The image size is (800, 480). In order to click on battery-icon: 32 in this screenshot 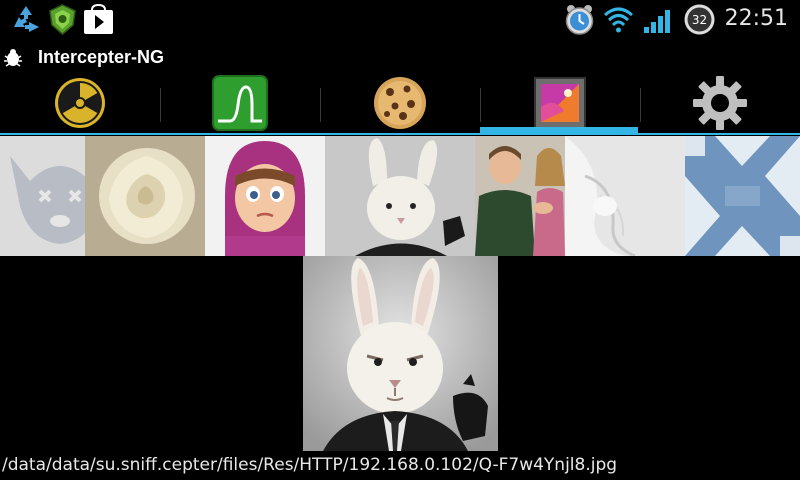, I will do `click(699, 19)`.